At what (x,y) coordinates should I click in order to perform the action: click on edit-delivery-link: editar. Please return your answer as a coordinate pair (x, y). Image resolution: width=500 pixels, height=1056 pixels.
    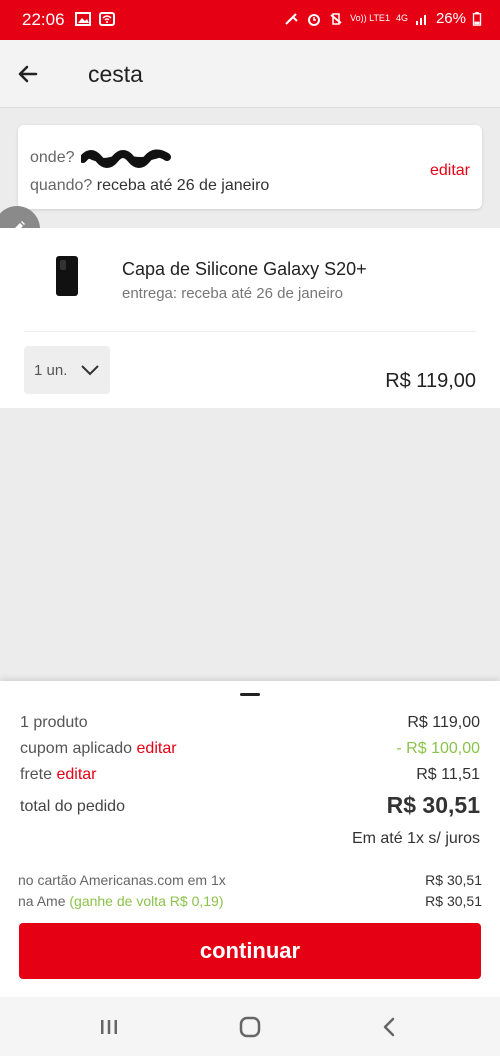
    Looking at the image, I should click on (450, 171).